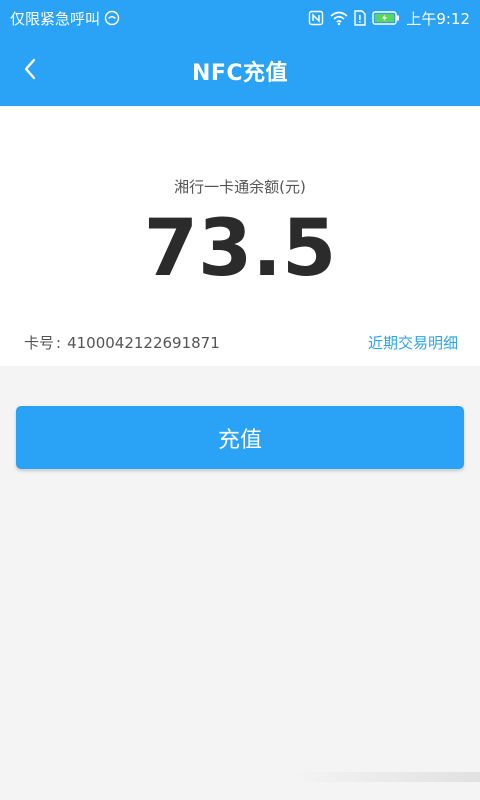 The width and height of the screenshot is (480, 800). I want to click on card-number-row: 卡号:4100042122691871, so click(122, 342).